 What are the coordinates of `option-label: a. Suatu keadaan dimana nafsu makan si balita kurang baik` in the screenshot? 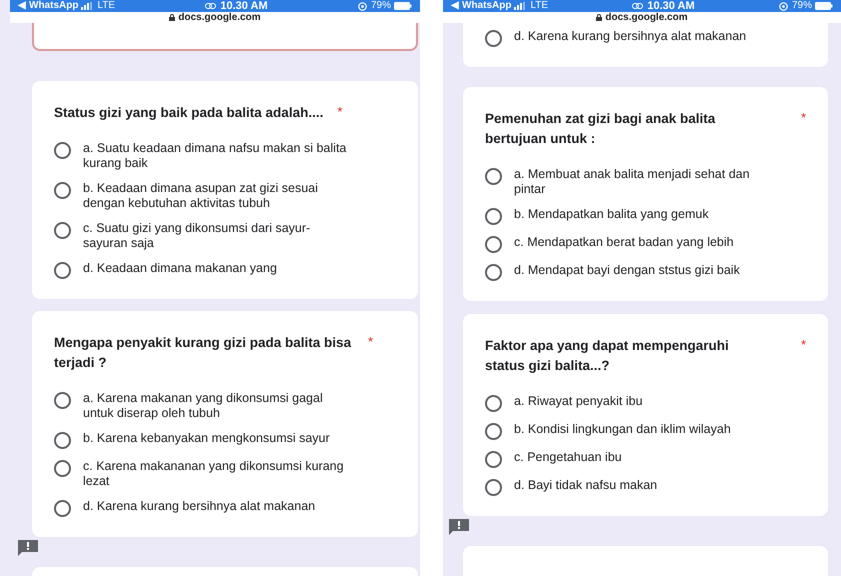 It's located at (215, 156).